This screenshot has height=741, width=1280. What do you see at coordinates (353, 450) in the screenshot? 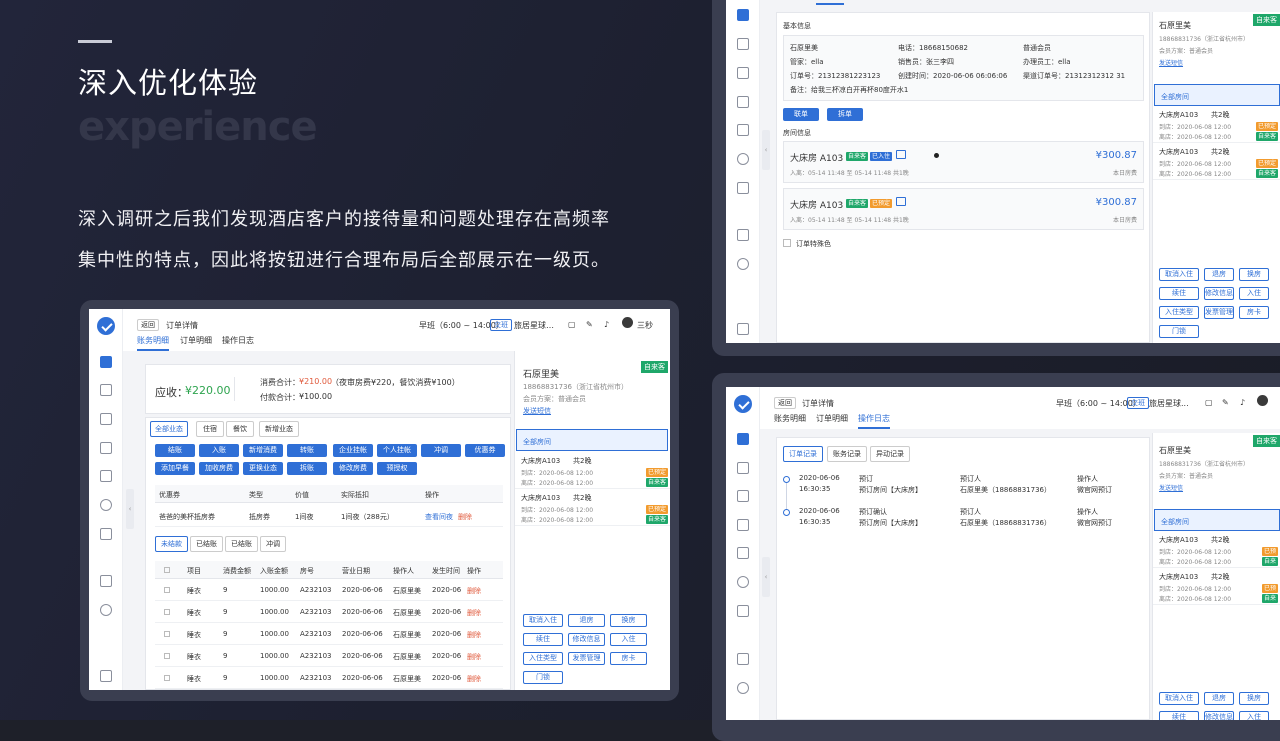
I see `corp-credit-button: 企业挂帐` at bounding box center [353, 450].